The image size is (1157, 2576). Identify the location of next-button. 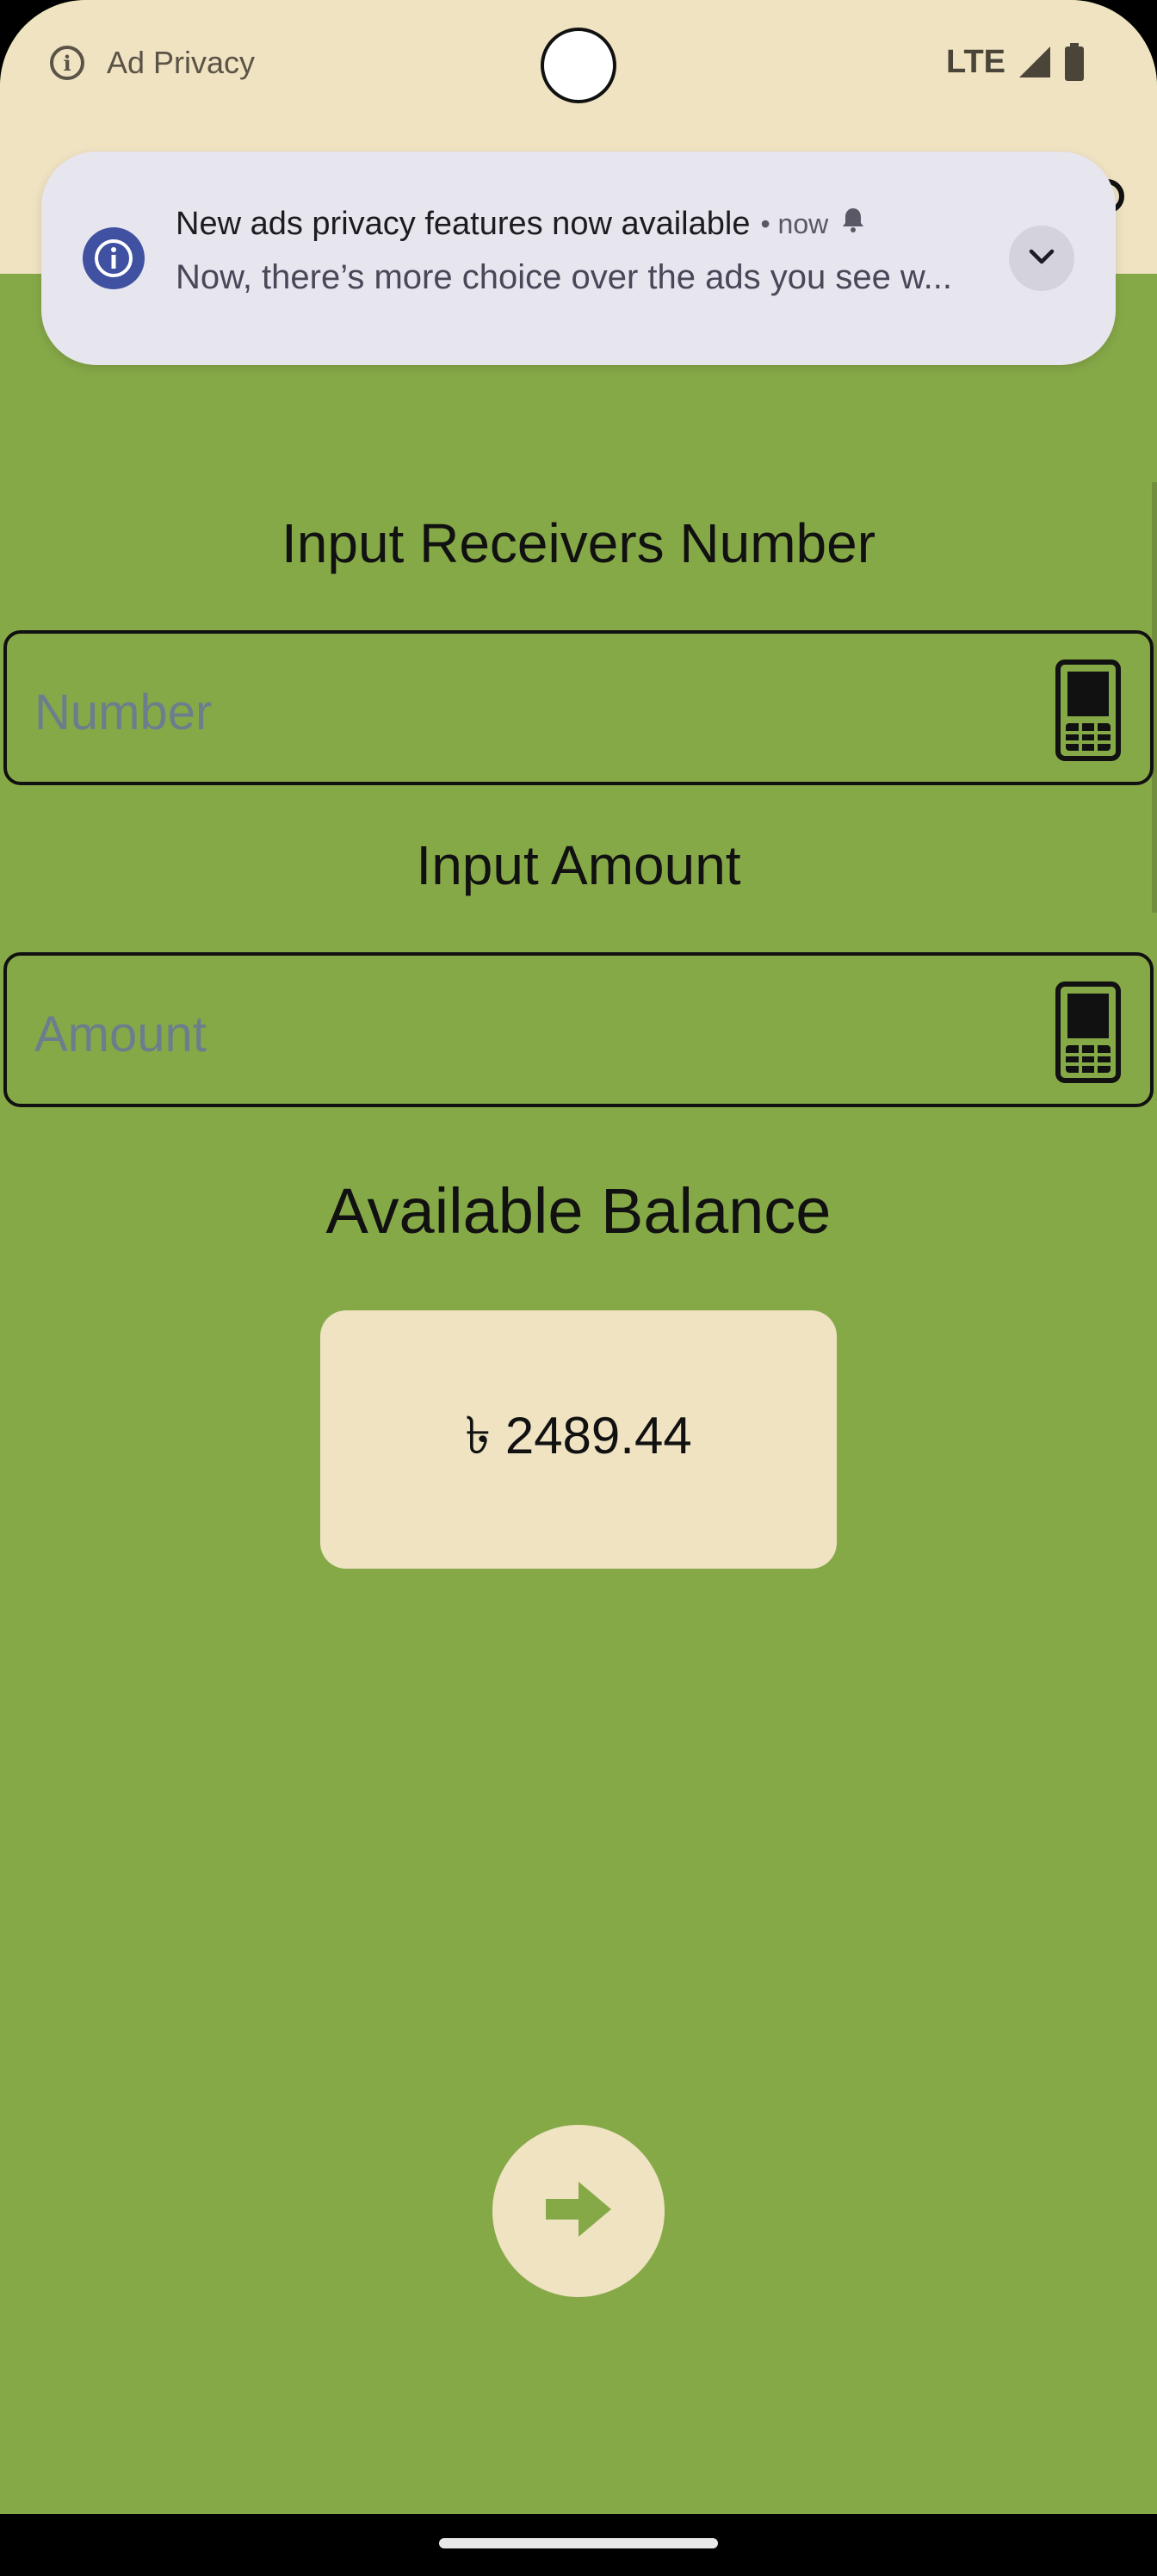
(579, 2211).